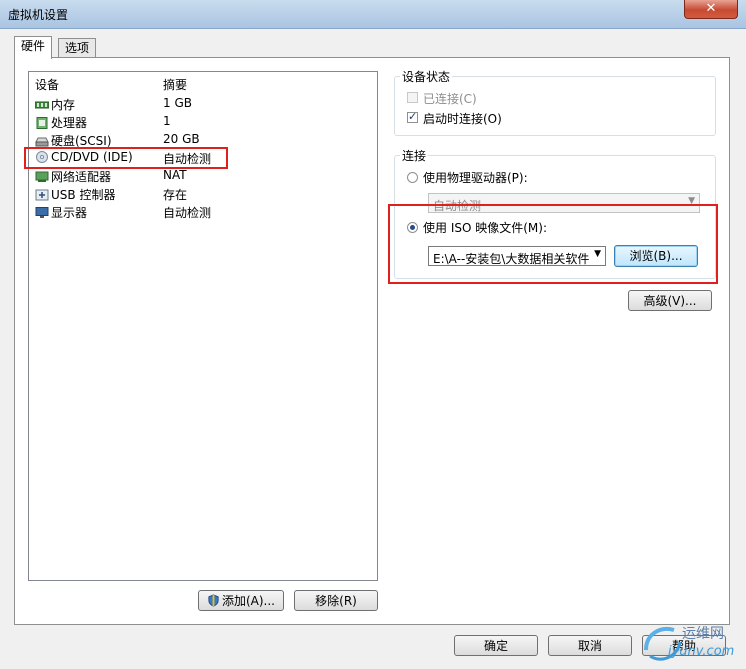 The width and height of the screenshot is (746, 669). Describe the element at coordinates (475, 178) in the screenshot. I see `physical-drive-label: 使用物理驱动器(P):` at that location.